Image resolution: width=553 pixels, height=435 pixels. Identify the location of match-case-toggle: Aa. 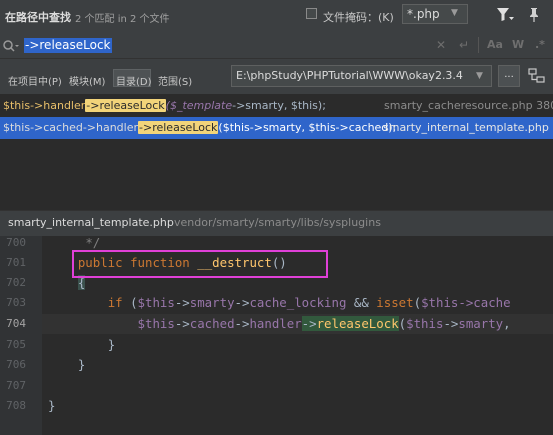
(495, 44).